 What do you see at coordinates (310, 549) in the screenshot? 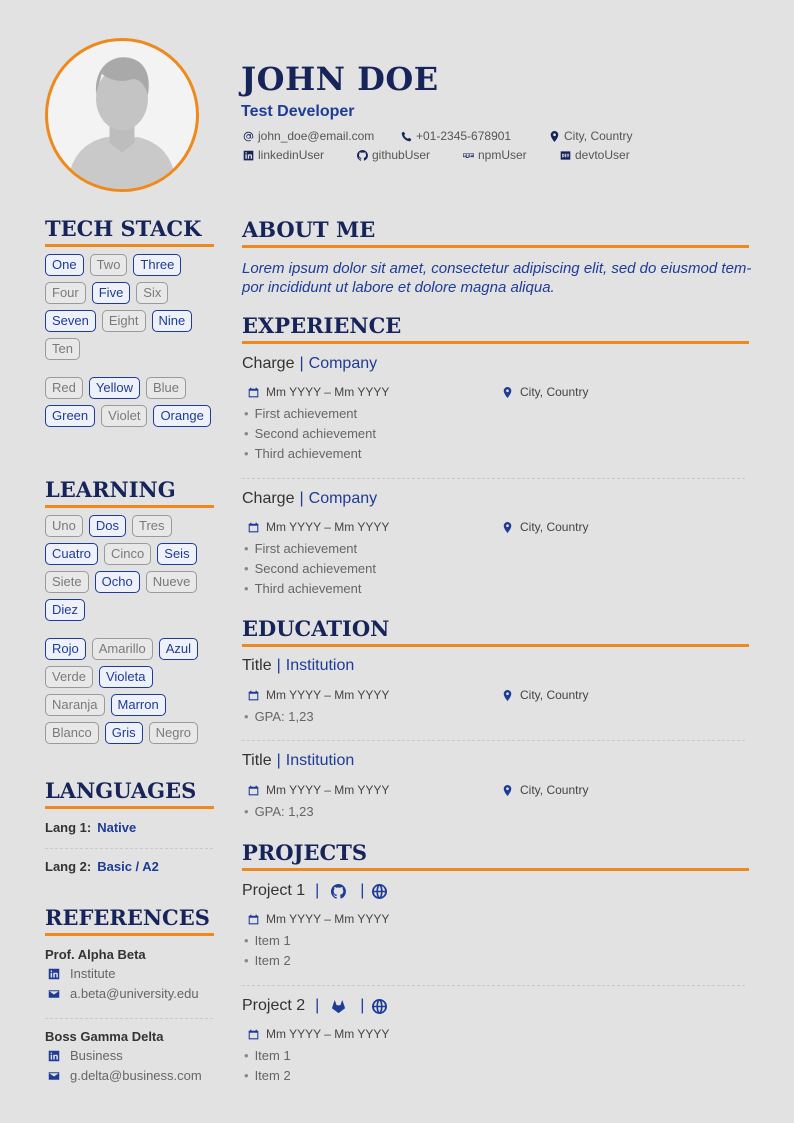
I see `list-item: First achievement` at bounding box center [310, 549].